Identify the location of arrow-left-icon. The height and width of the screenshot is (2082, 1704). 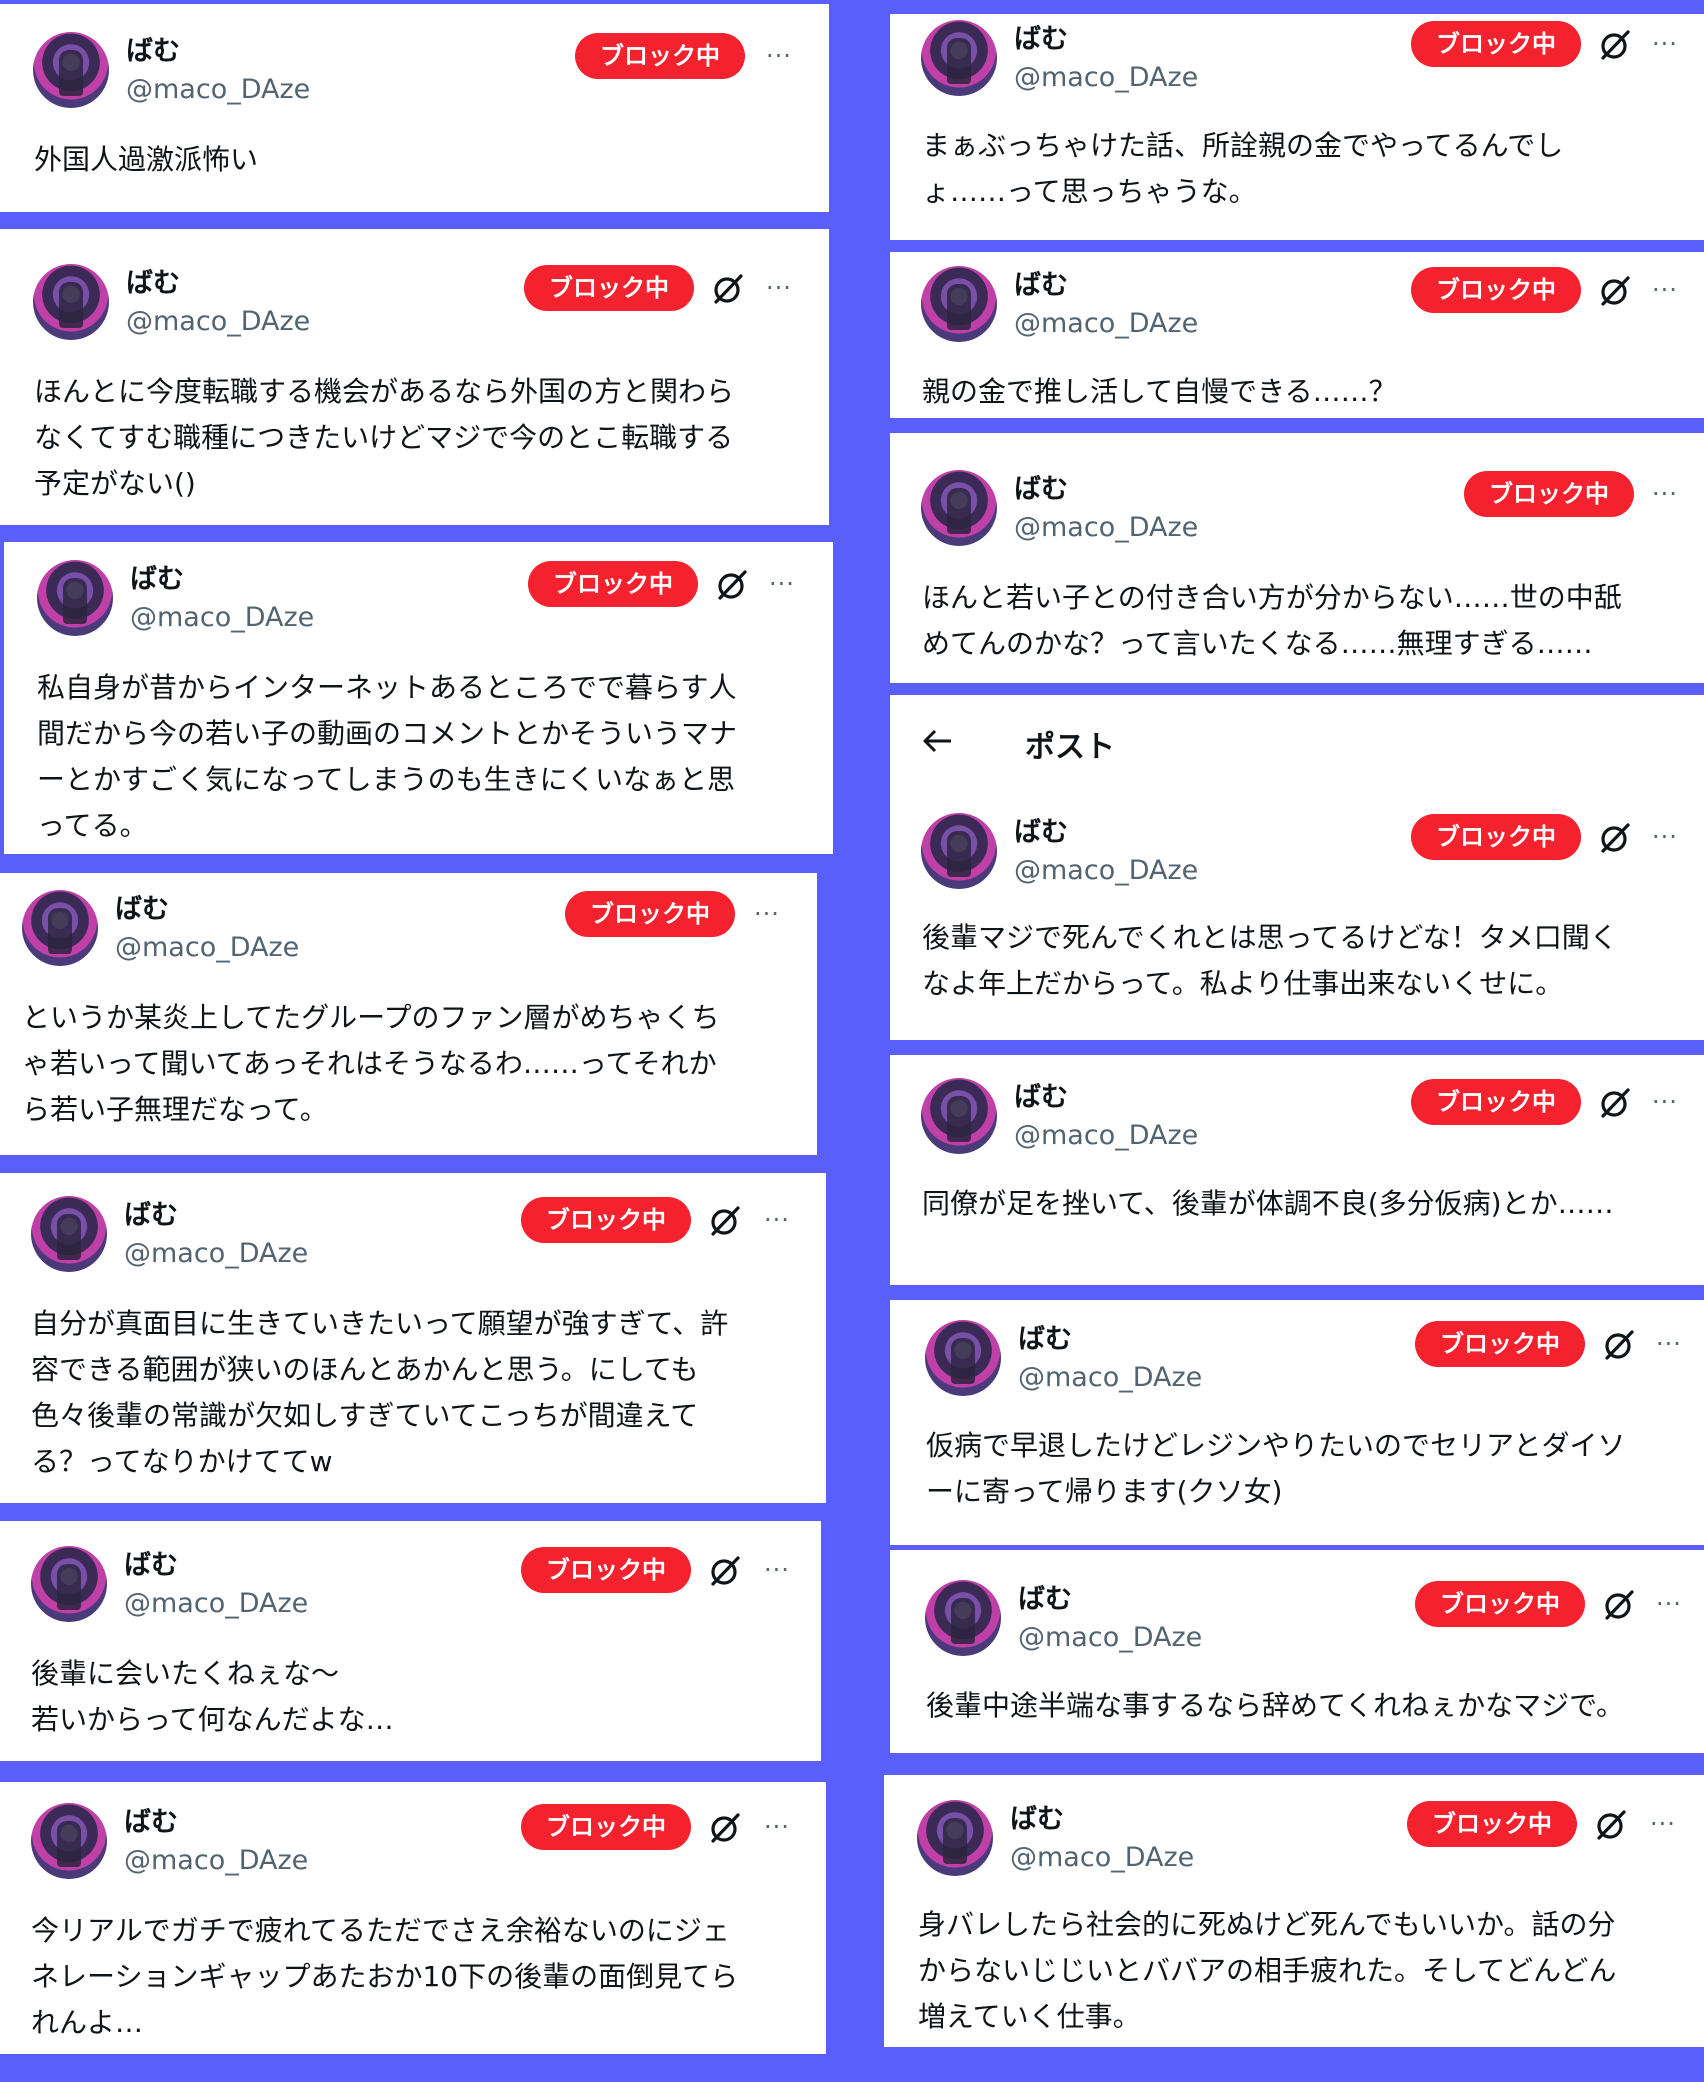
(937, 741).